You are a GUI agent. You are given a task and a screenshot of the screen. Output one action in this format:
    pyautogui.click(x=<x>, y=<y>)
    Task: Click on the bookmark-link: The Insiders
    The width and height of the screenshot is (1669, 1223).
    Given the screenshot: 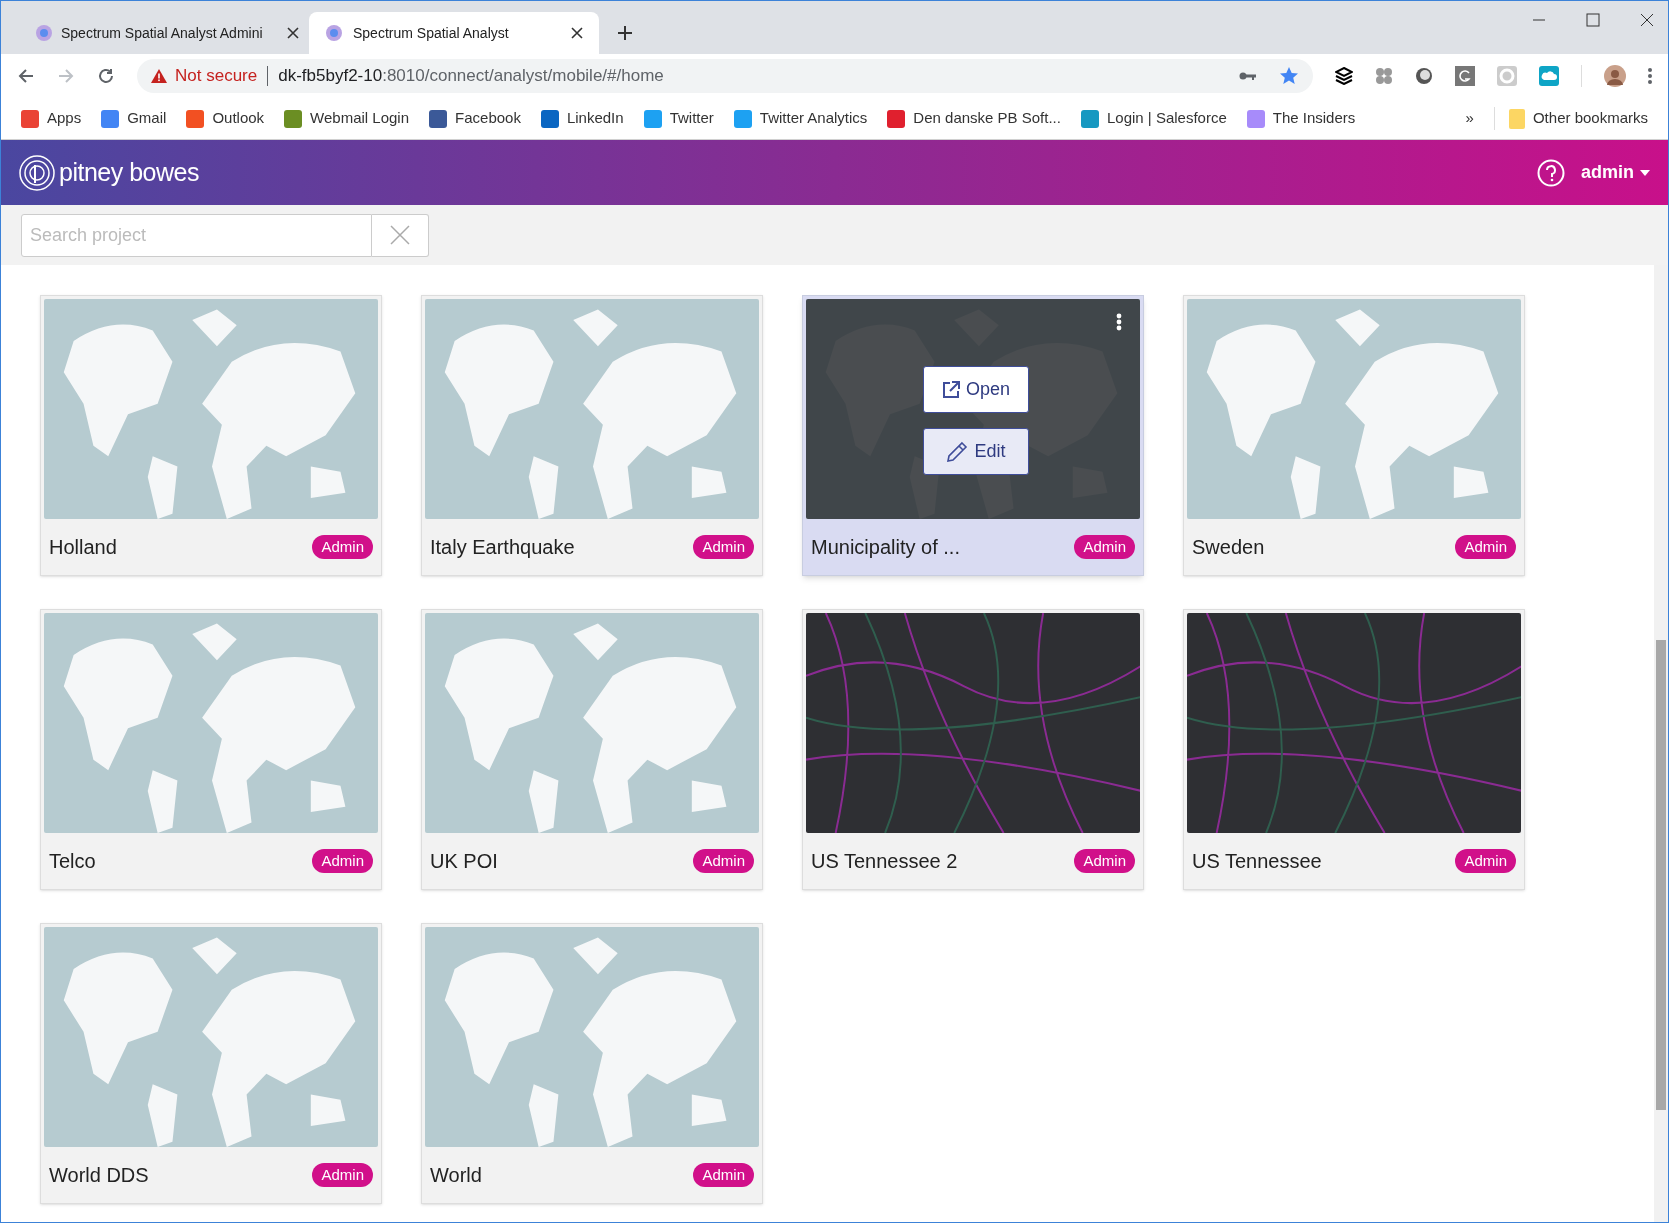 What is the action you would take?
    pyautogui.click(x=1301, y=118)
    